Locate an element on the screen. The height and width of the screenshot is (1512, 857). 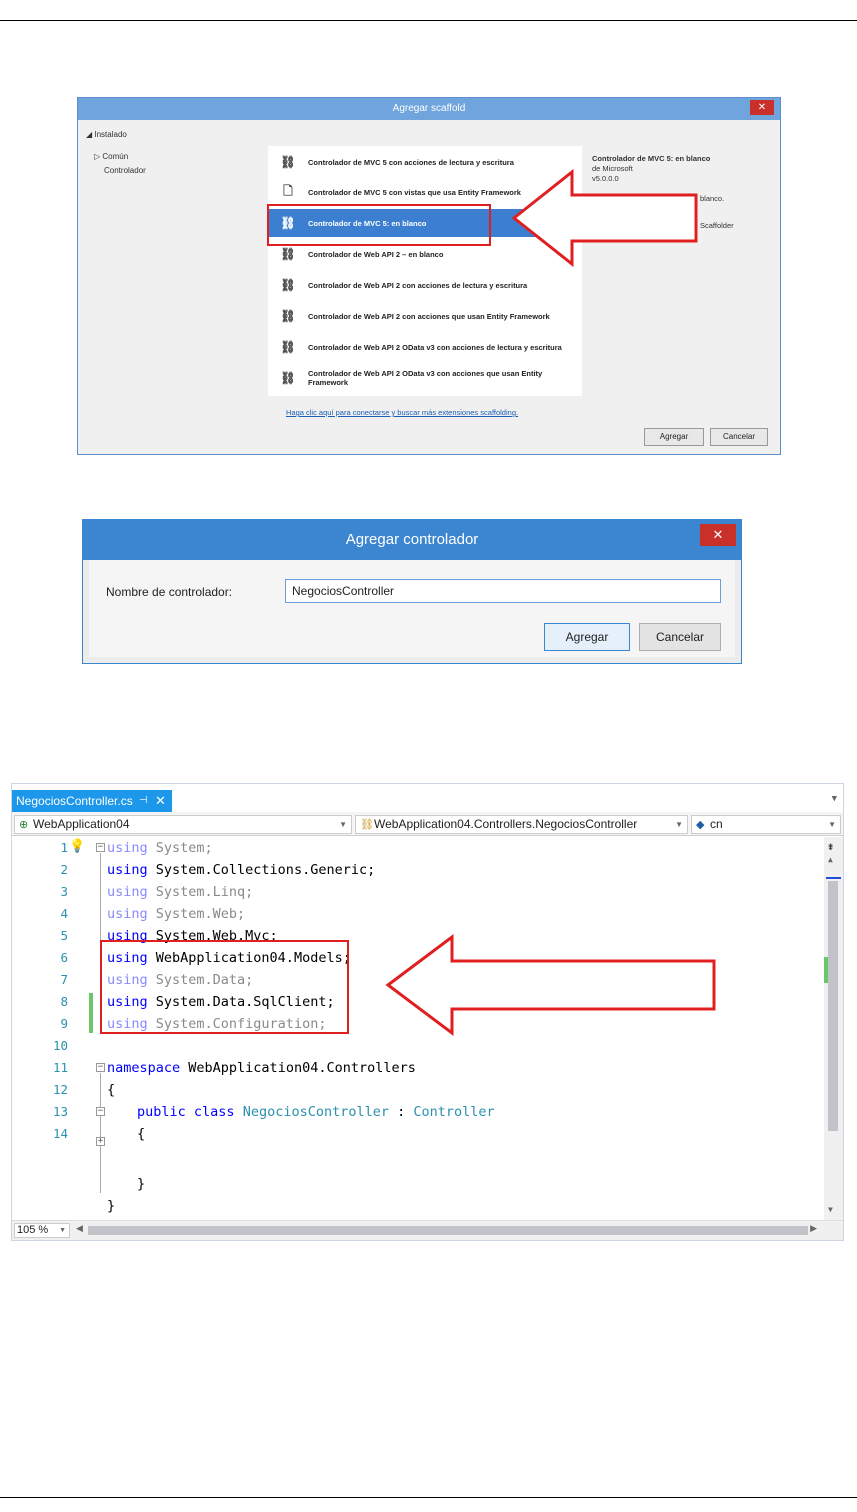
scroll-thumb is located at coordinates (833, 1006).